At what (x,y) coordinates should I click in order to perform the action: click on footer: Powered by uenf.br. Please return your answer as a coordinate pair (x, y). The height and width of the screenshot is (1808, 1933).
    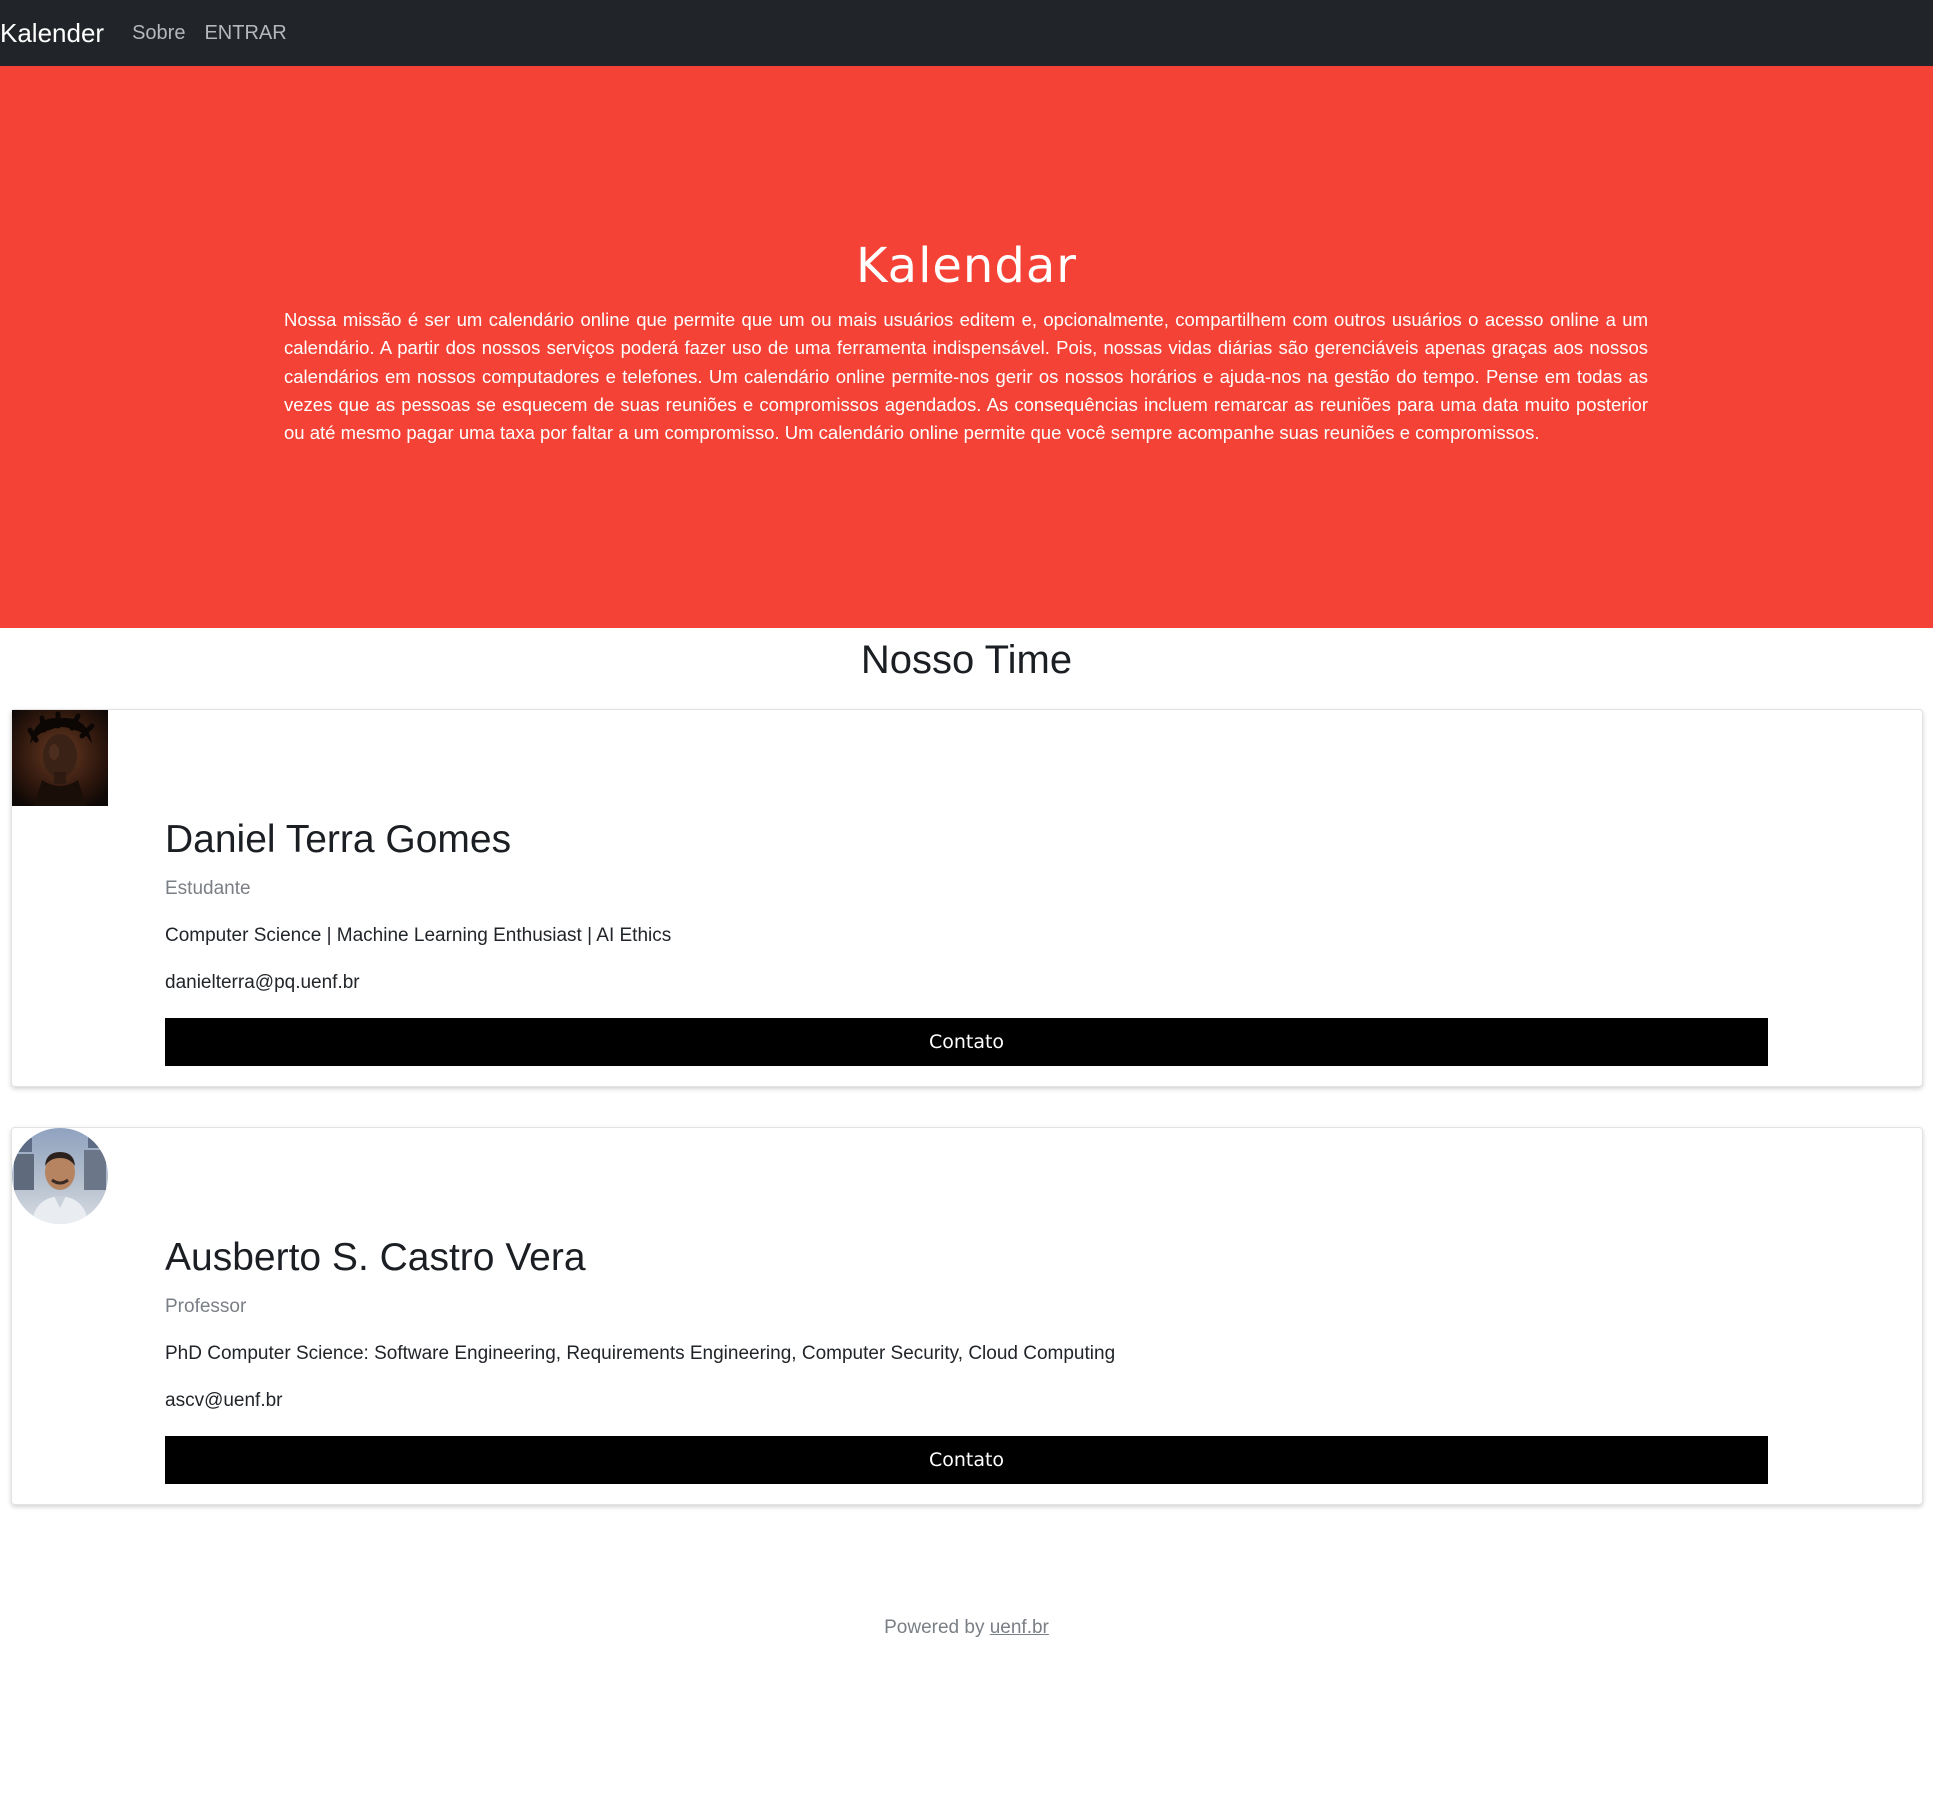
    Looking at the image, I should click on (966, 1628).